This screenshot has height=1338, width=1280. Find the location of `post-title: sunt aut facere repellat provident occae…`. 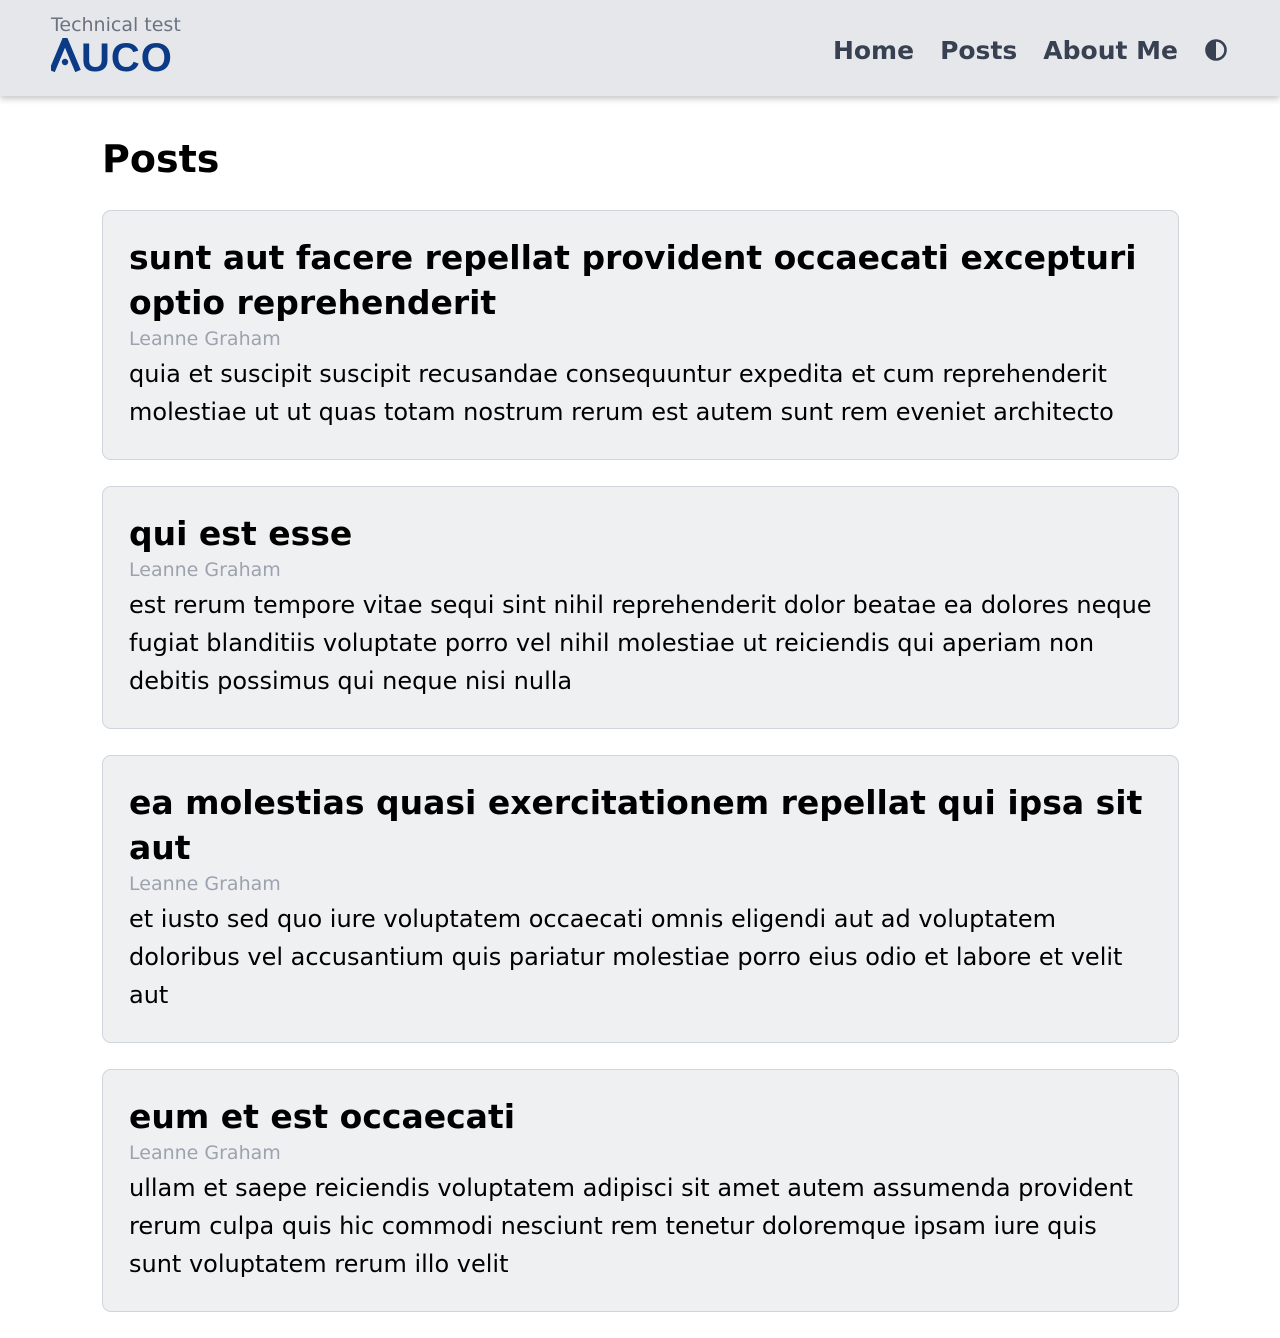

post-title: sunt aut facere repellat provident occae… is located at coordinates (633, 280).